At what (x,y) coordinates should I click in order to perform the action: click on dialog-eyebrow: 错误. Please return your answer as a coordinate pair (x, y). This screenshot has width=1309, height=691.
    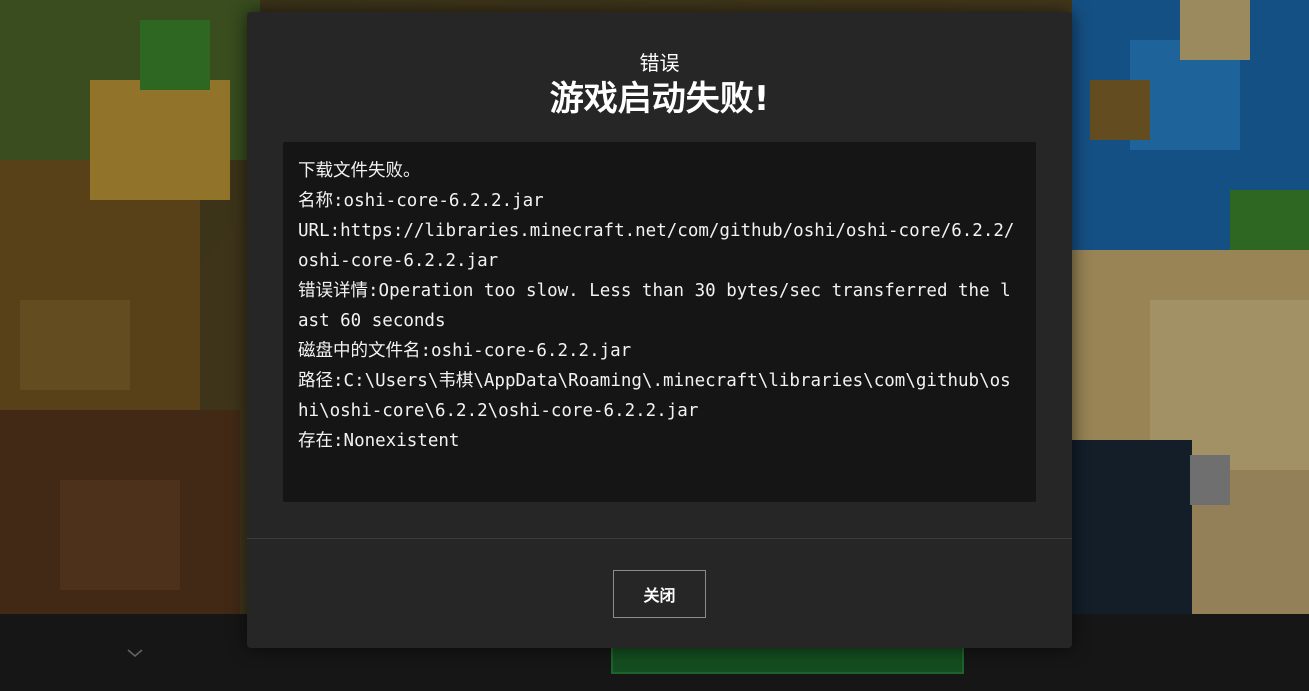
    Looking at the image, I should click on (659, 63).